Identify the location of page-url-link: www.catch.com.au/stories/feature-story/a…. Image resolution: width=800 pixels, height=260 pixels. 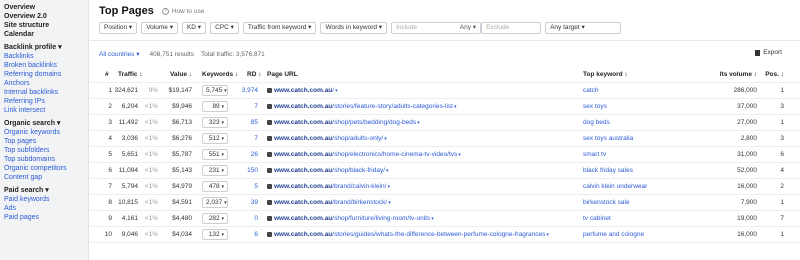
(422, 107).